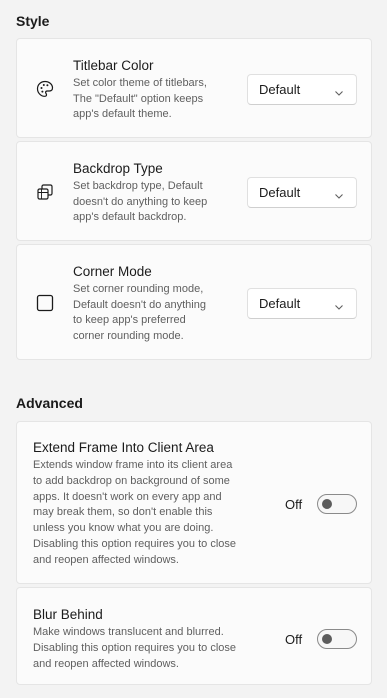 The width and height of the screenshot is (387, 698). I want to click on backdrop-icon, so click(45, 192).